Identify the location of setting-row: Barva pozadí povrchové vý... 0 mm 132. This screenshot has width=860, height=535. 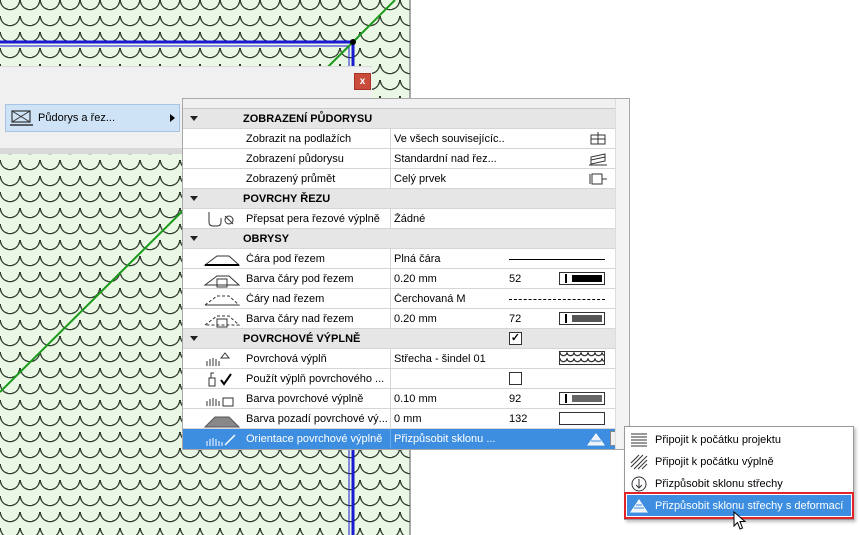
(406, 419).